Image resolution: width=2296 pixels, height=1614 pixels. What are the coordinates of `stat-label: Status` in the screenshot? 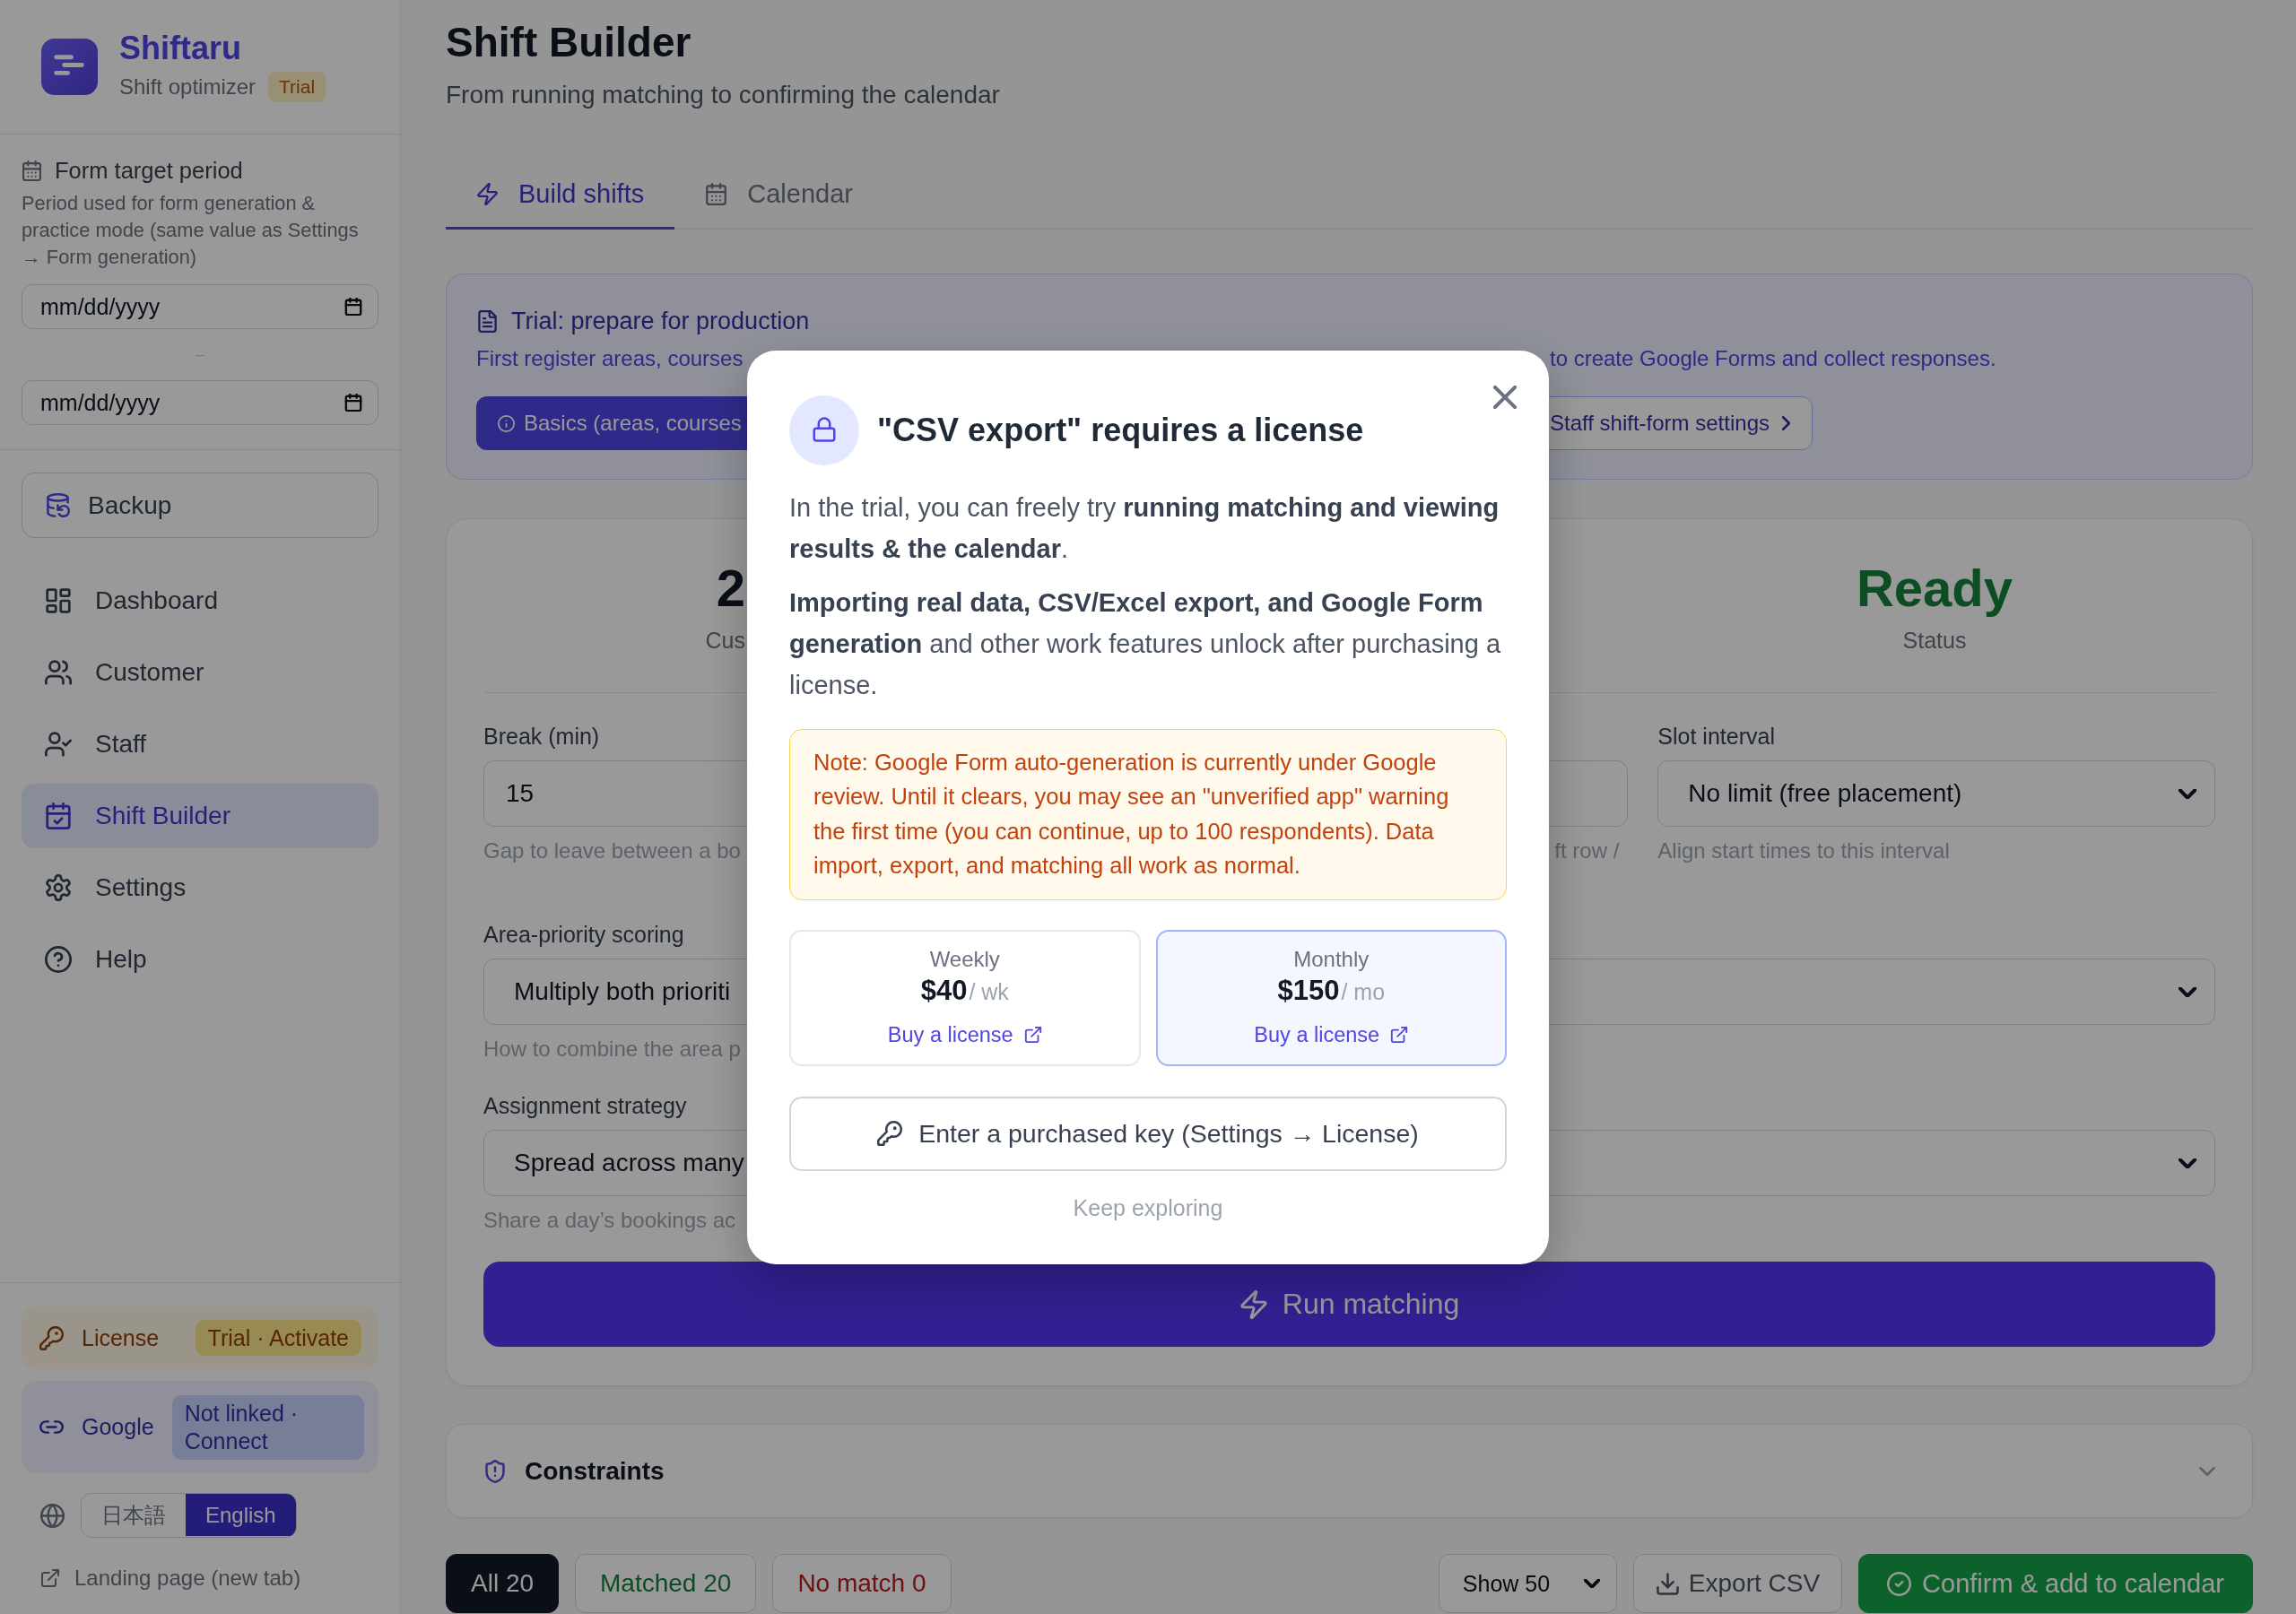 It's located at (1934, 640).